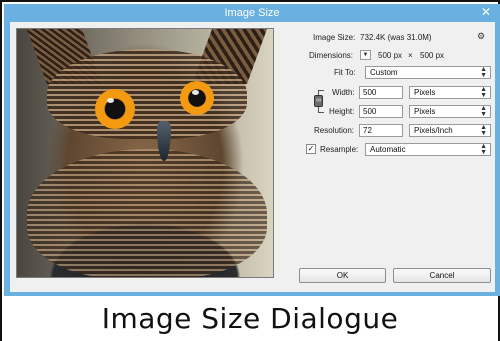 The height and width of the screenshot is (341, 500). What do you see at coordinates (481, 36) in the screenshot?
I see `gear-icon: ⚙` at bounding box center [481, 36].